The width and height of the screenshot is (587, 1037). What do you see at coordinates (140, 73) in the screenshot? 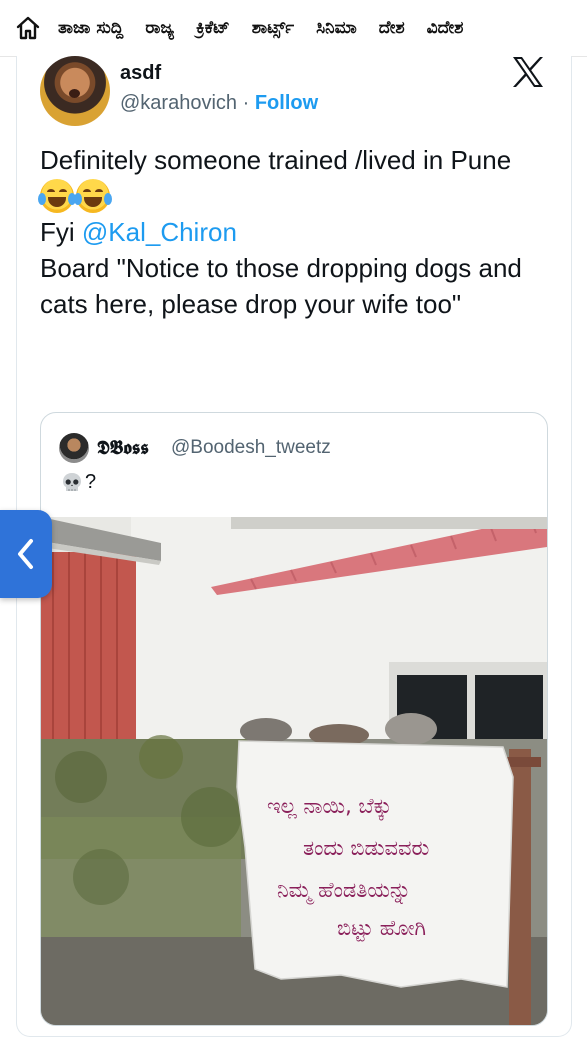
I see `author-display-name: asdf` at bounding box center [140, 73].